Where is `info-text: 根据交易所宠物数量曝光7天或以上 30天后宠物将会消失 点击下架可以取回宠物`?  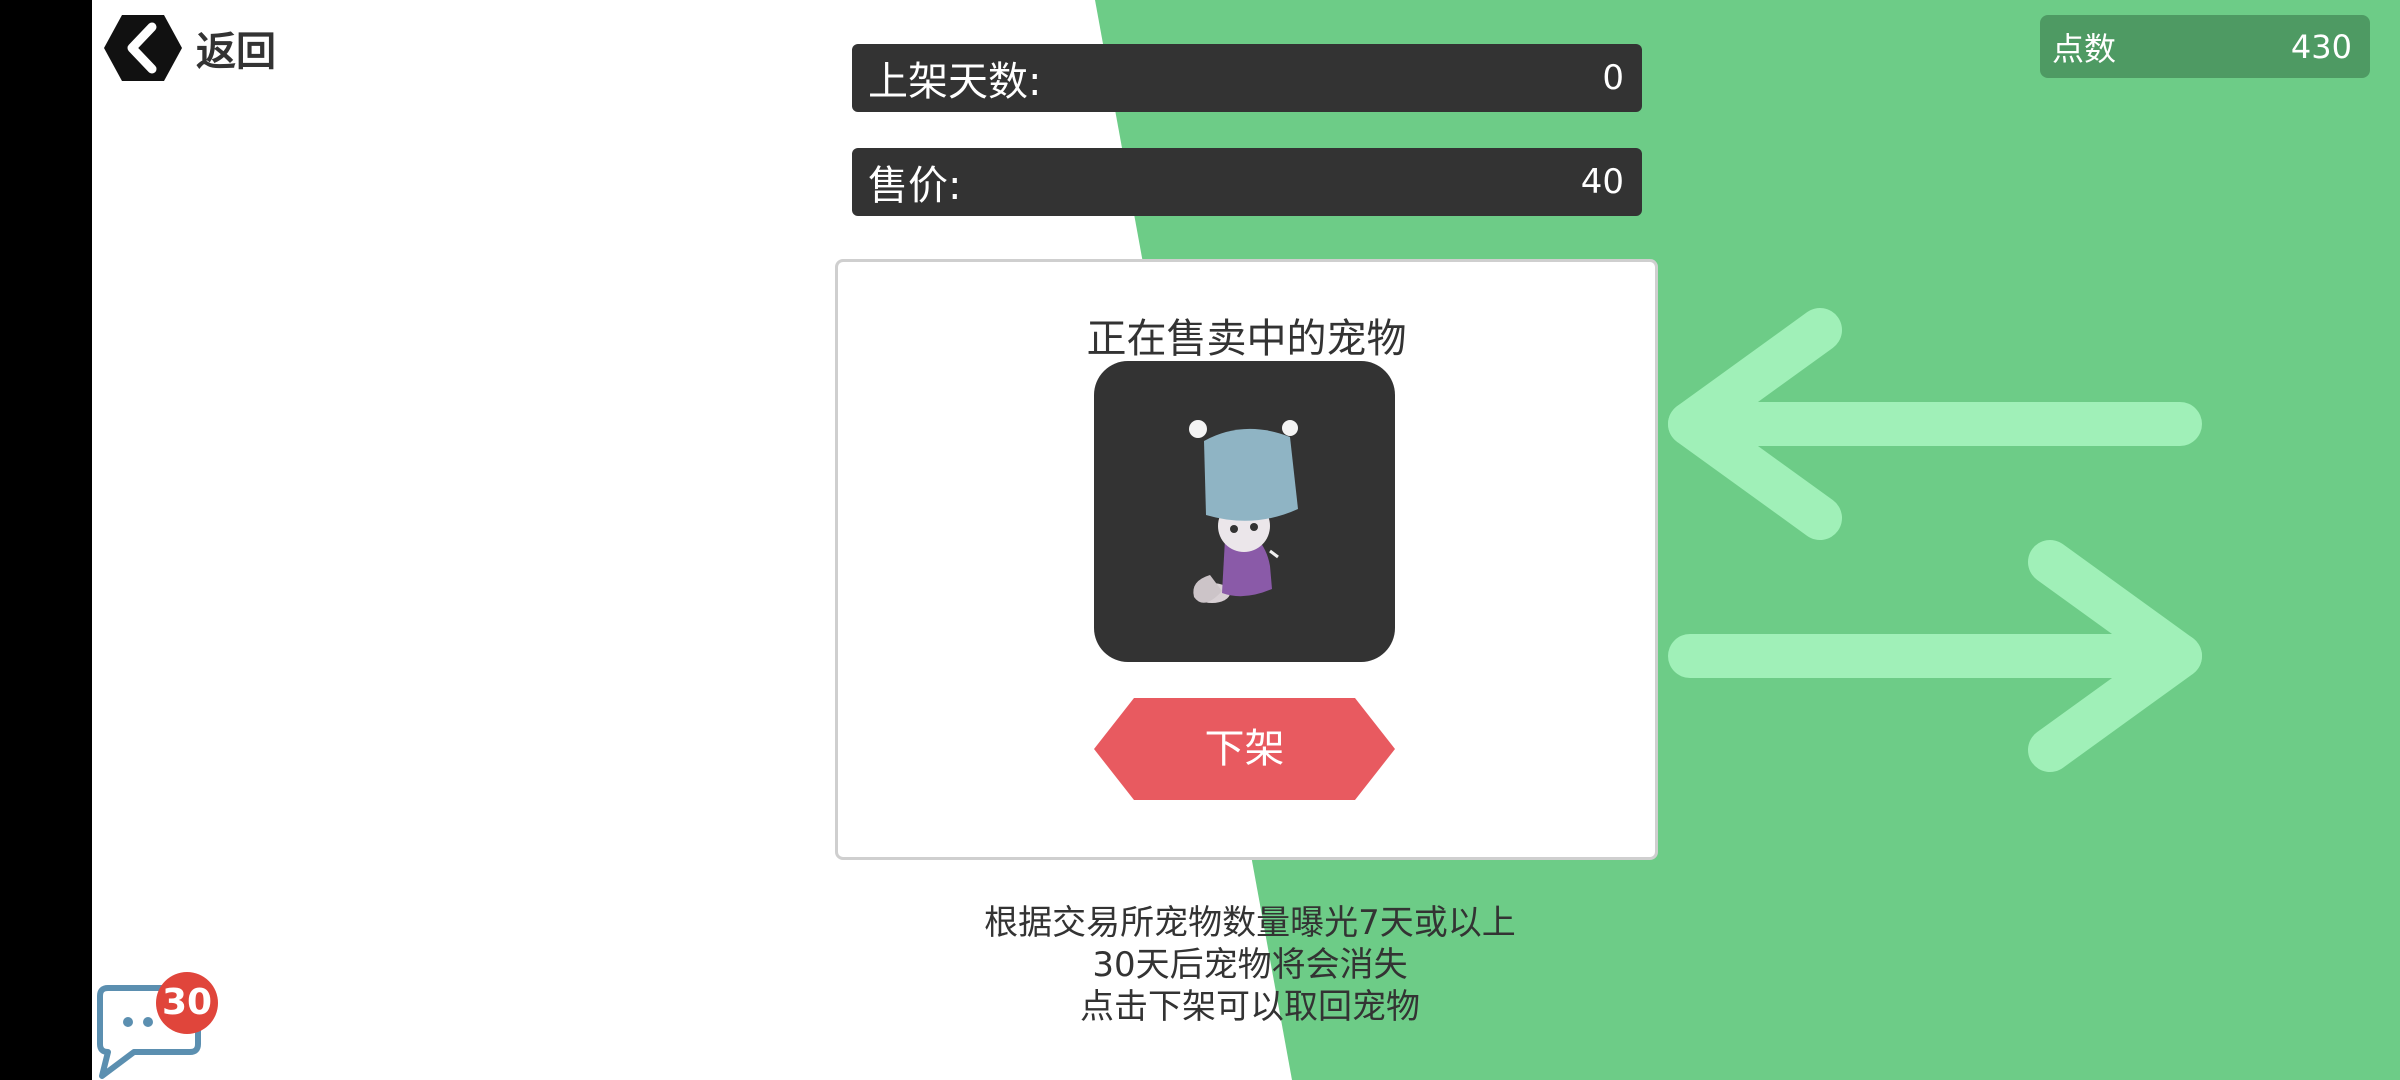
info-text: 根据交易所宠物数量曝光7天或以上 30天后宠物将会消失 点击下架可以取回宠物 is located at coordinates (1250, 965).